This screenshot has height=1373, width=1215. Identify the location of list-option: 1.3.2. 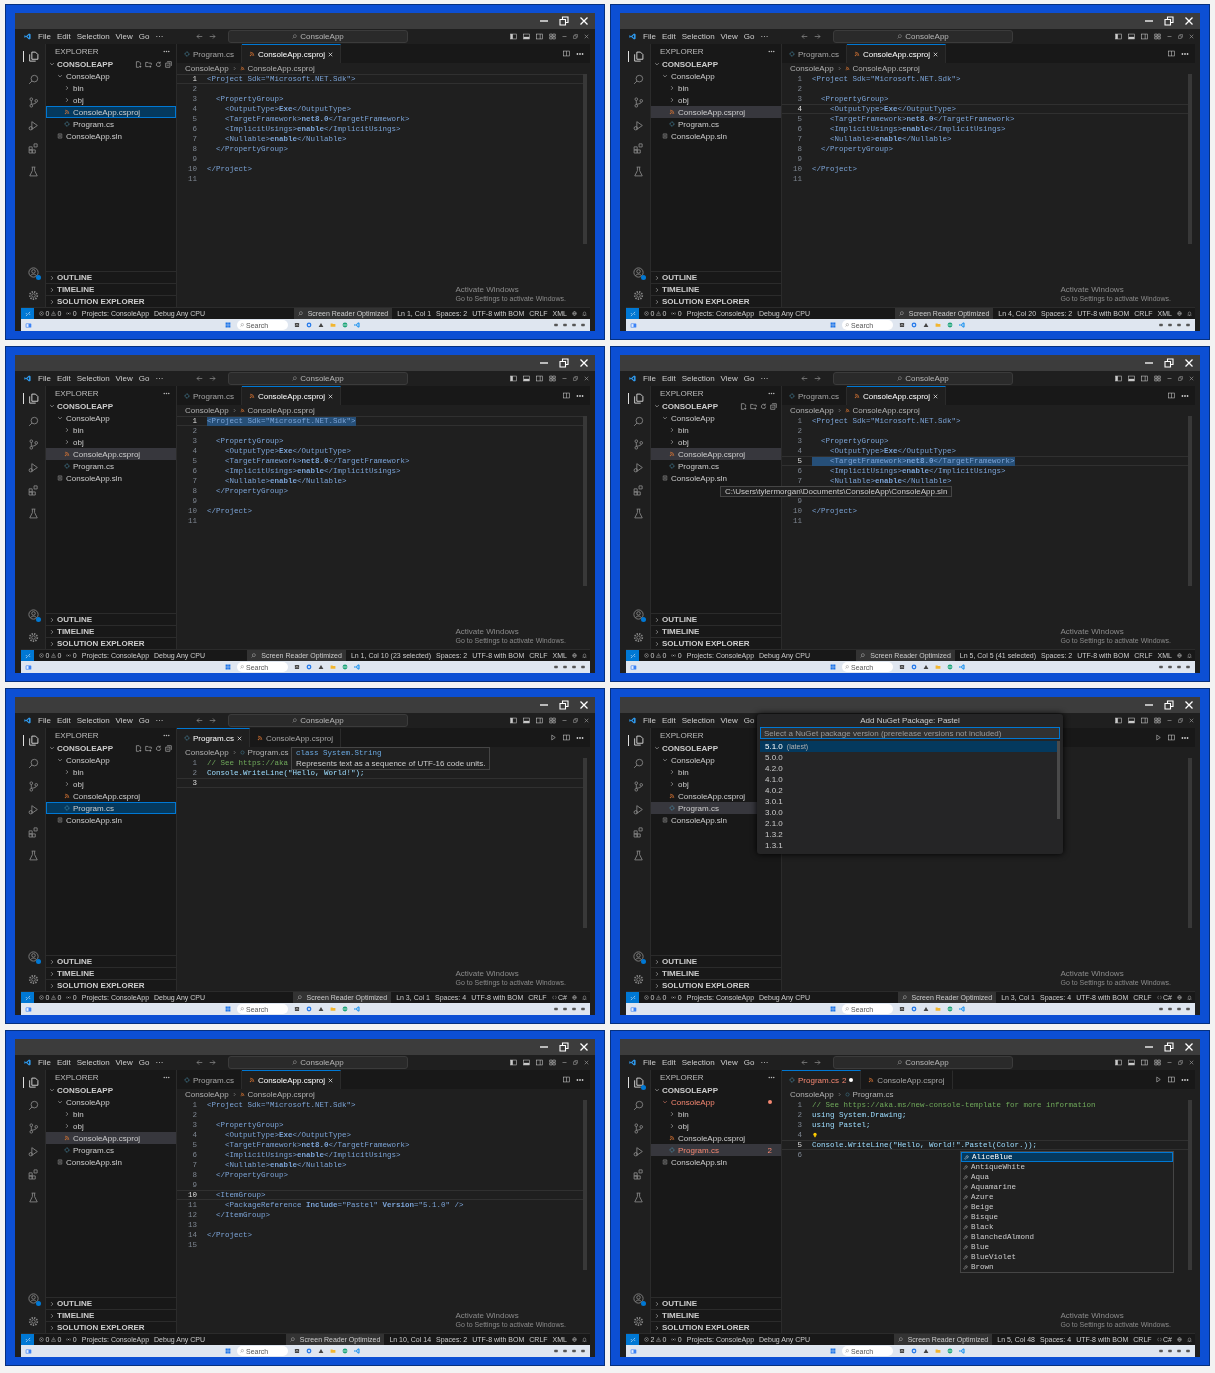
(908, 834).